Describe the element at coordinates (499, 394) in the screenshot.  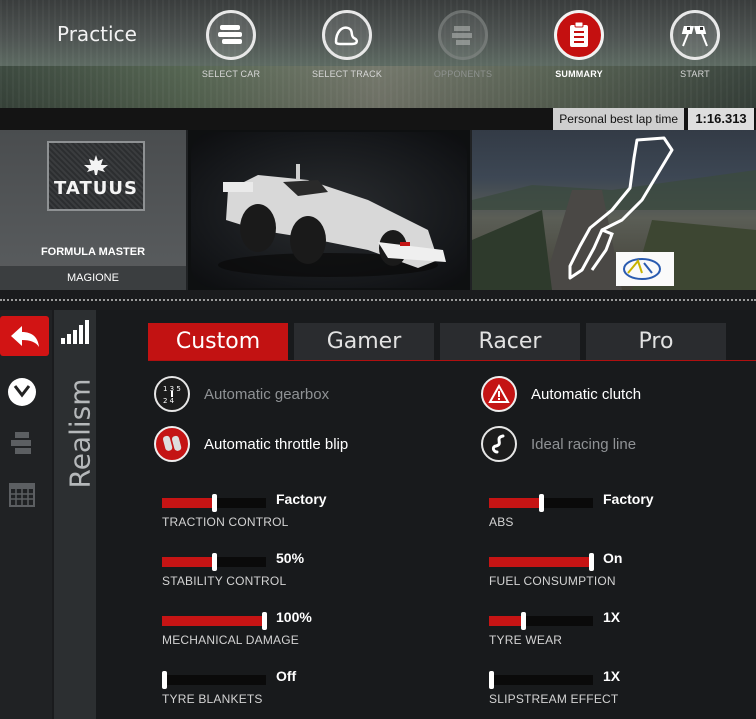
I see `warning-icon` at that location.